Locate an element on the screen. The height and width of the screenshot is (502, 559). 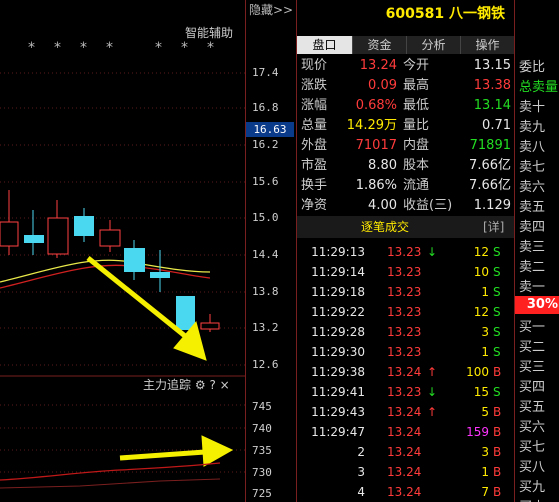
indicator-label: 主力追踪 is located at coordinates (167, 385).